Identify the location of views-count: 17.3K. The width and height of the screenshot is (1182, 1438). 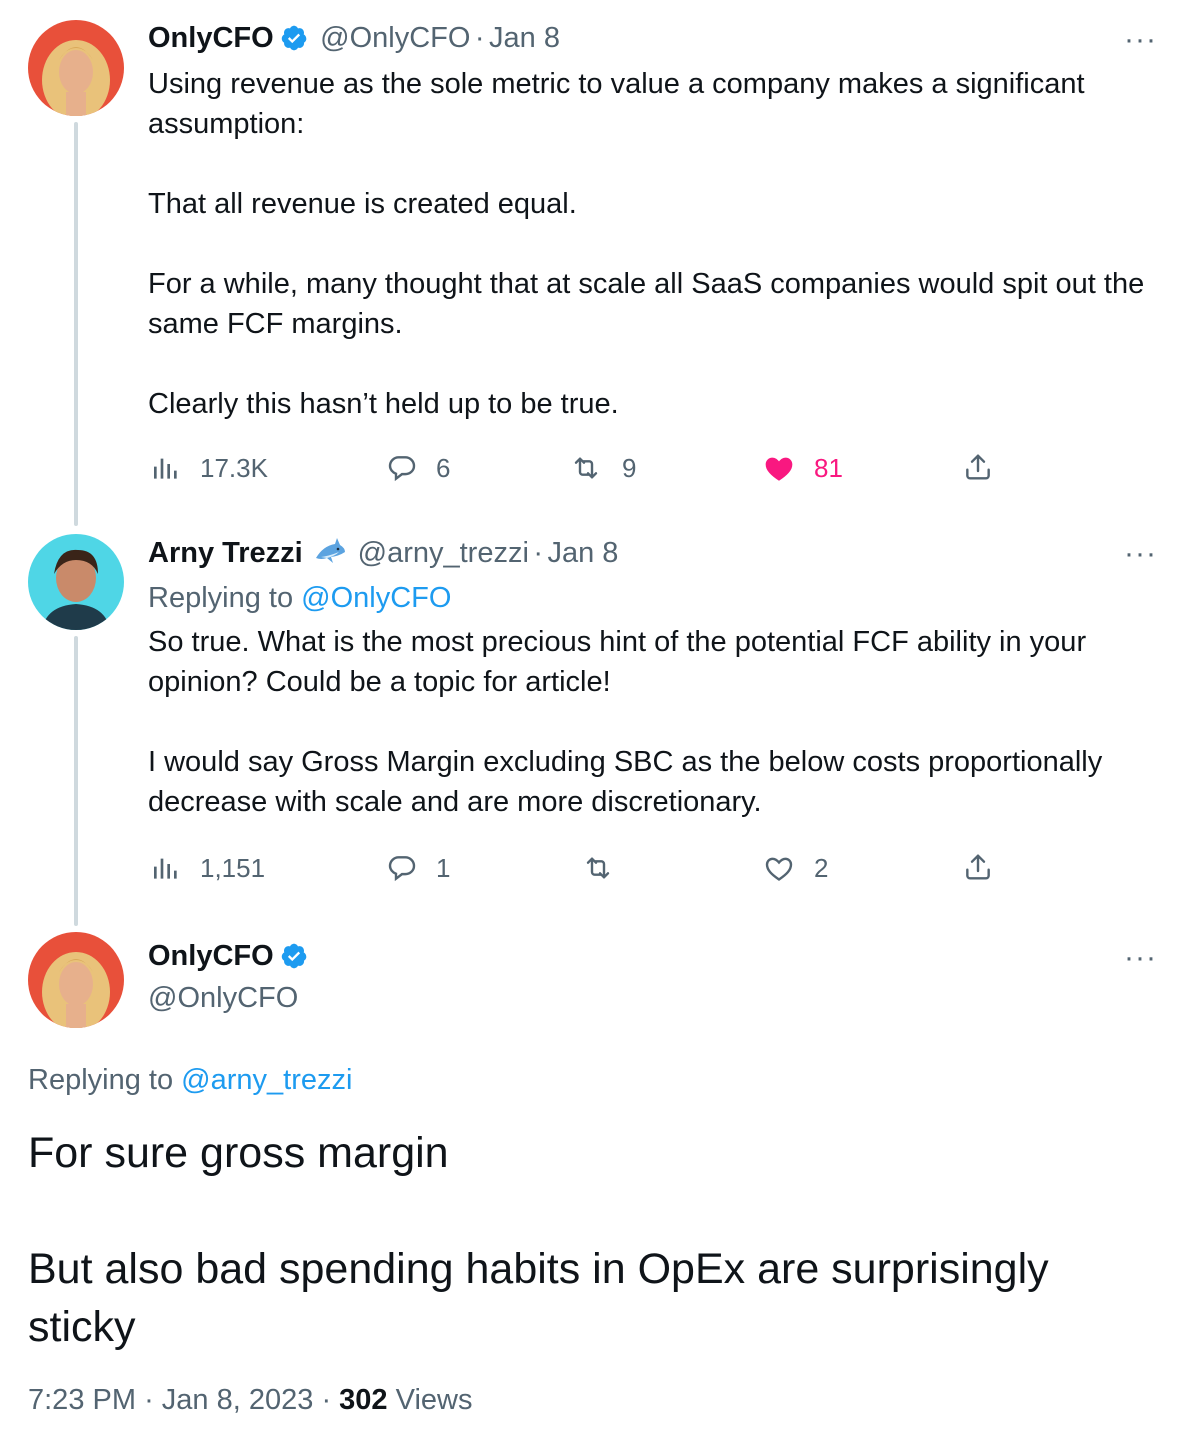
(234, 467).